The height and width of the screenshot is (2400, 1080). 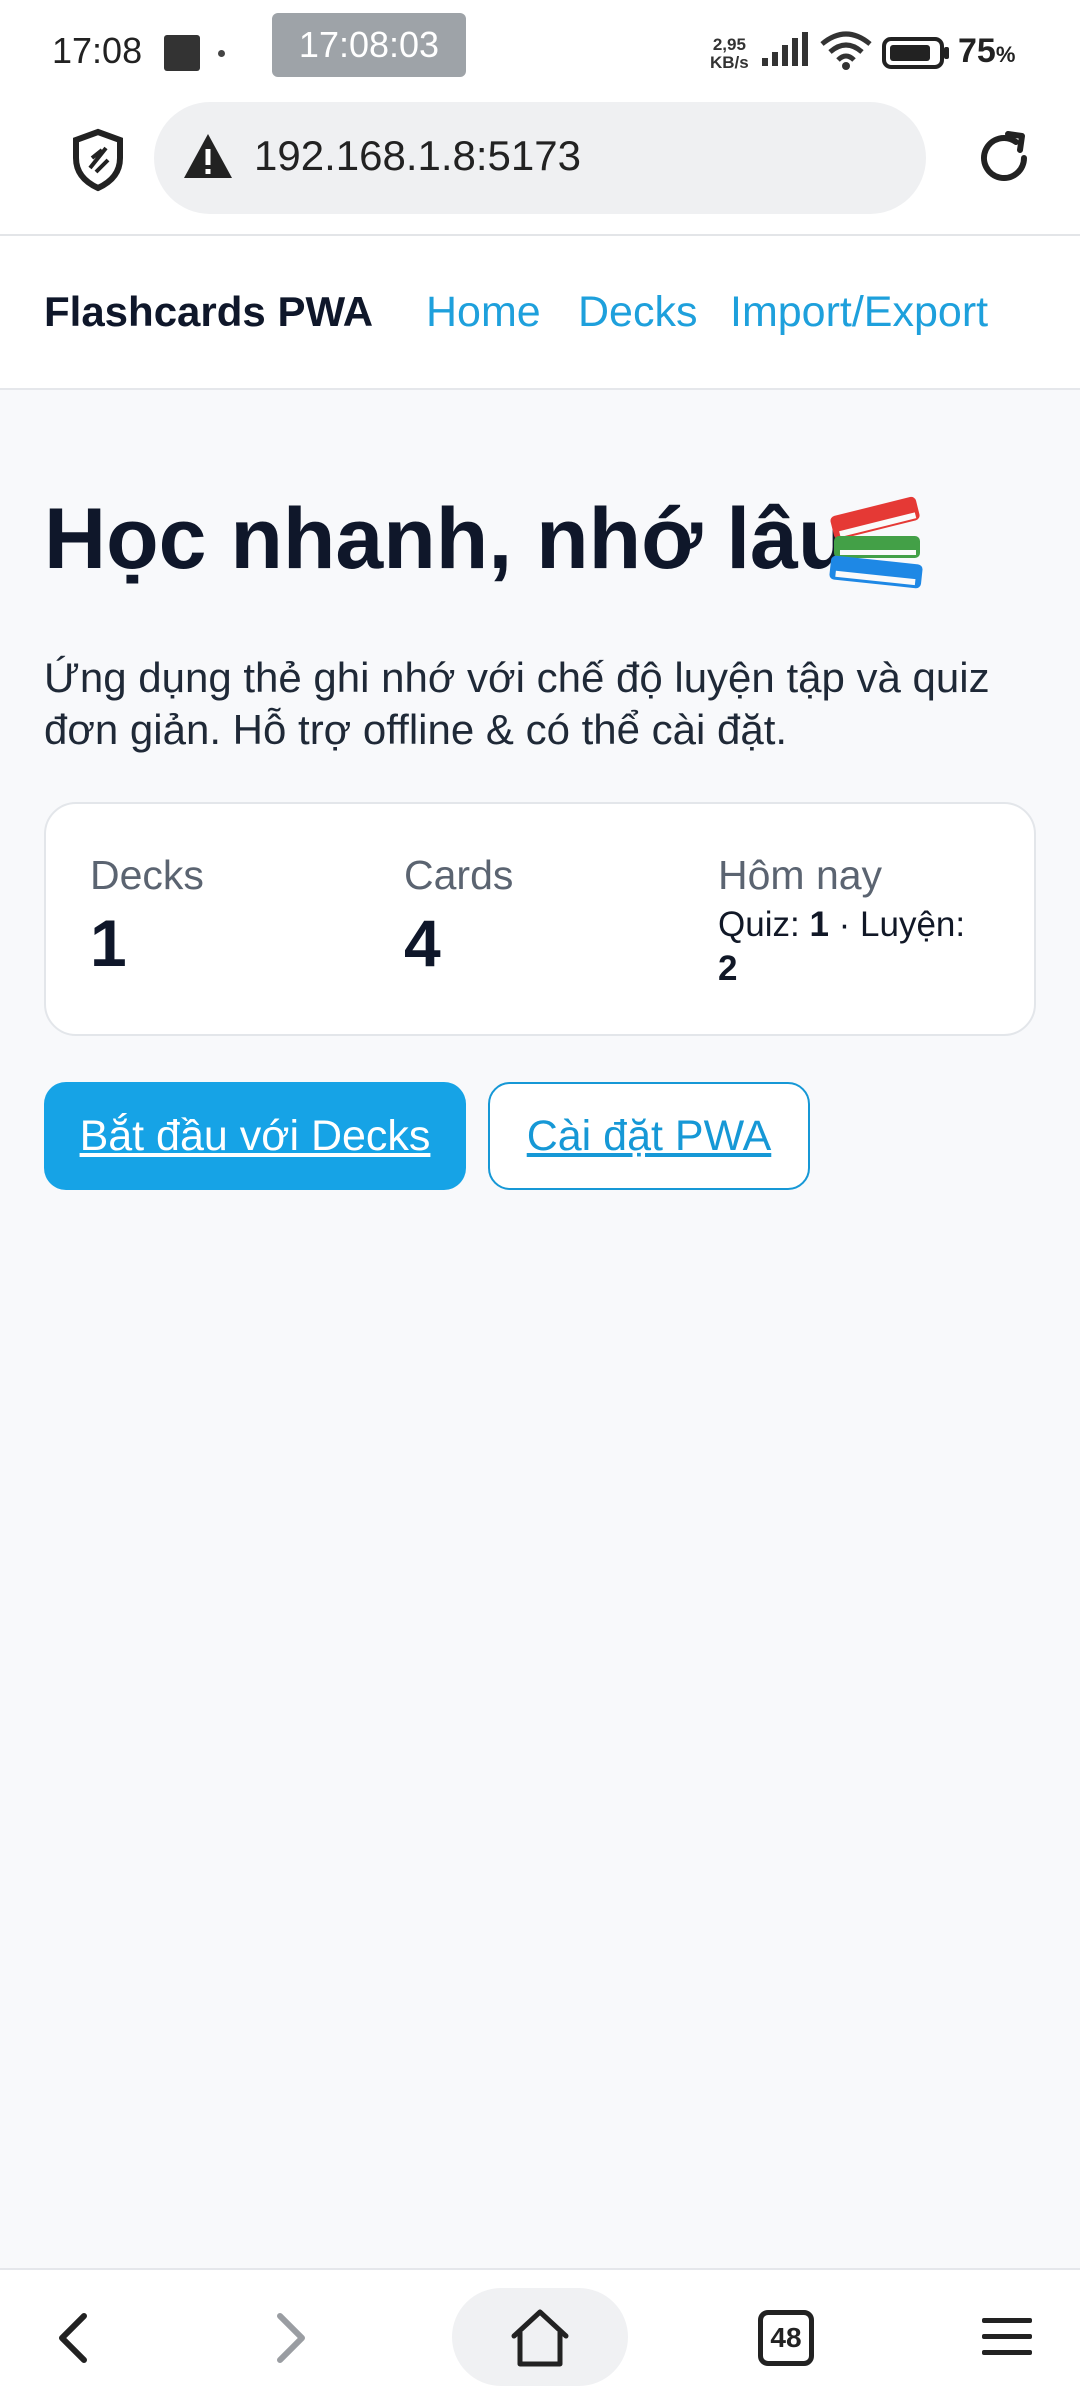 I want to click on network-speed-unit: KB/s, so click(x=729, y=62).